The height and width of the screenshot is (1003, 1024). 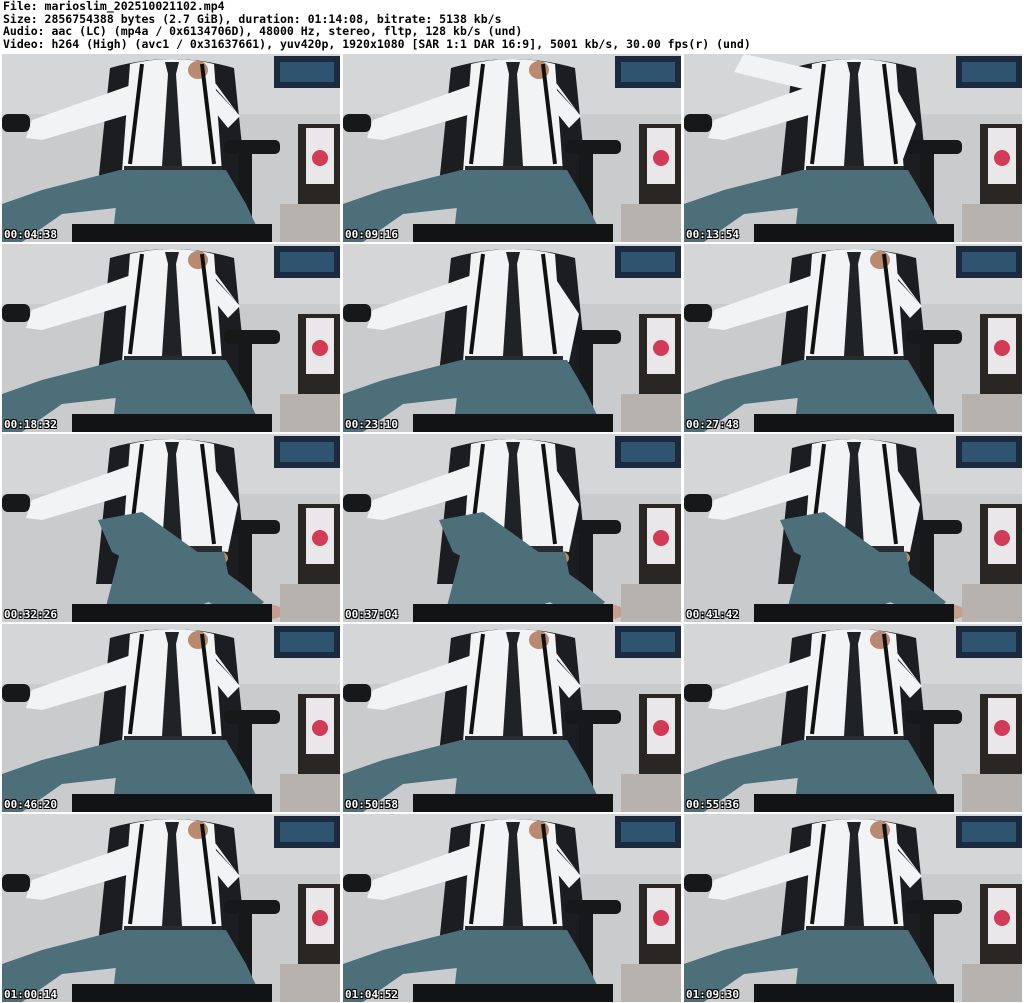 I want to click on video-thumbnail: 00:27:48, so click(x=853, y=338).